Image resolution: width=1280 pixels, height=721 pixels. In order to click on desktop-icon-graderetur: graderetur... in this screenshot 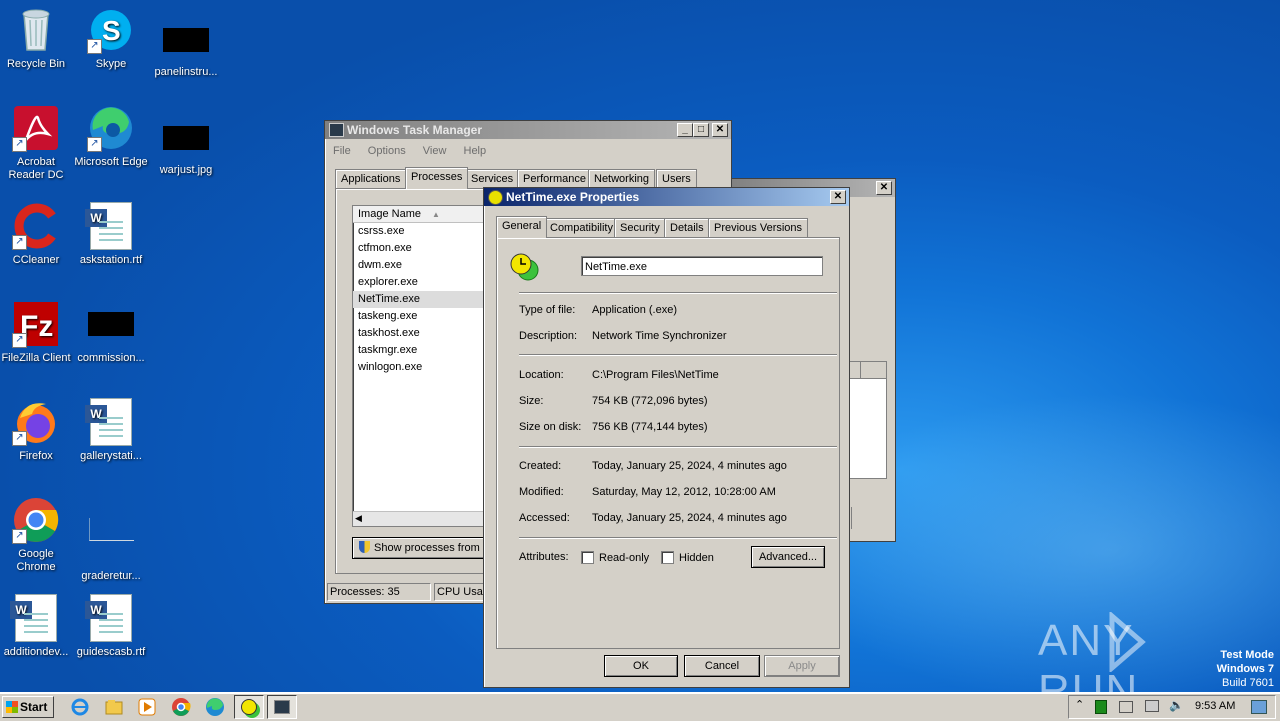, I will do `click(111, 539)`.